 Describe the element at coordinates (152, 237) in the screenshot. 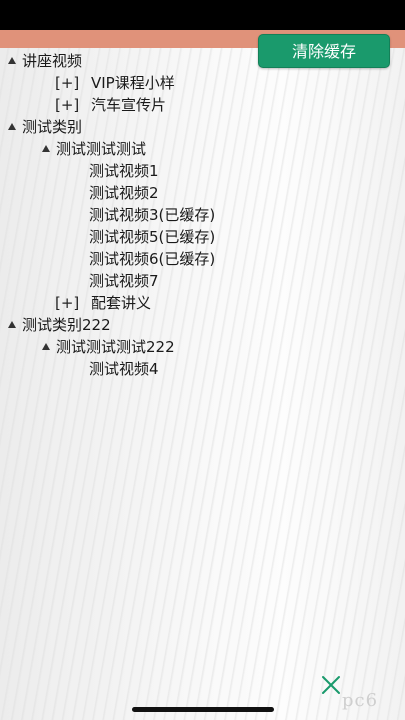

I see `tree-item: 测试视频5(已缓存)` at that location.